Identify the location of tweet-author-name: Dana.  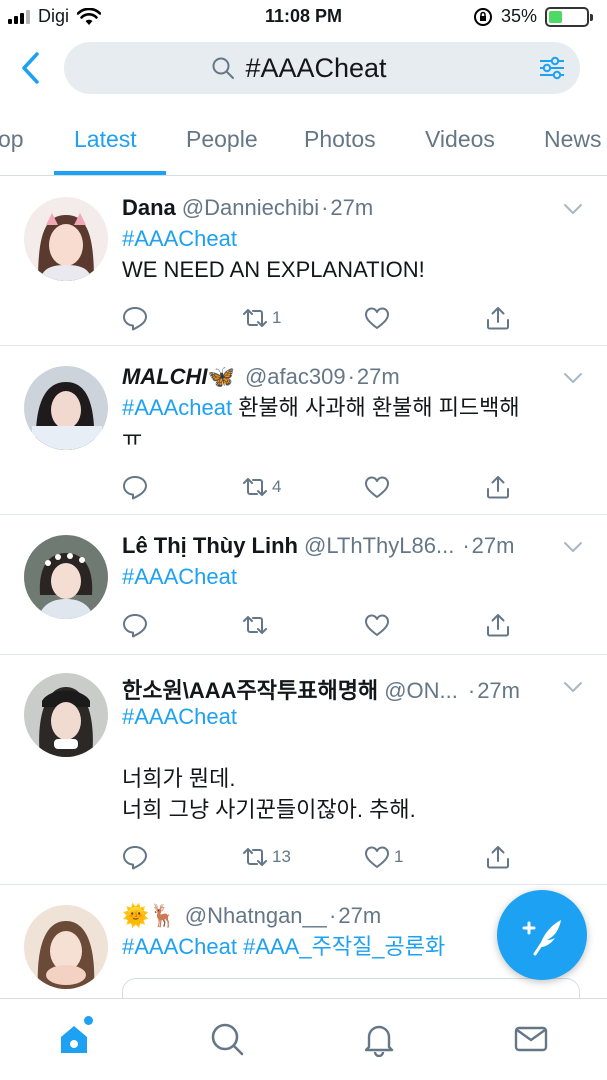
(149, 208).